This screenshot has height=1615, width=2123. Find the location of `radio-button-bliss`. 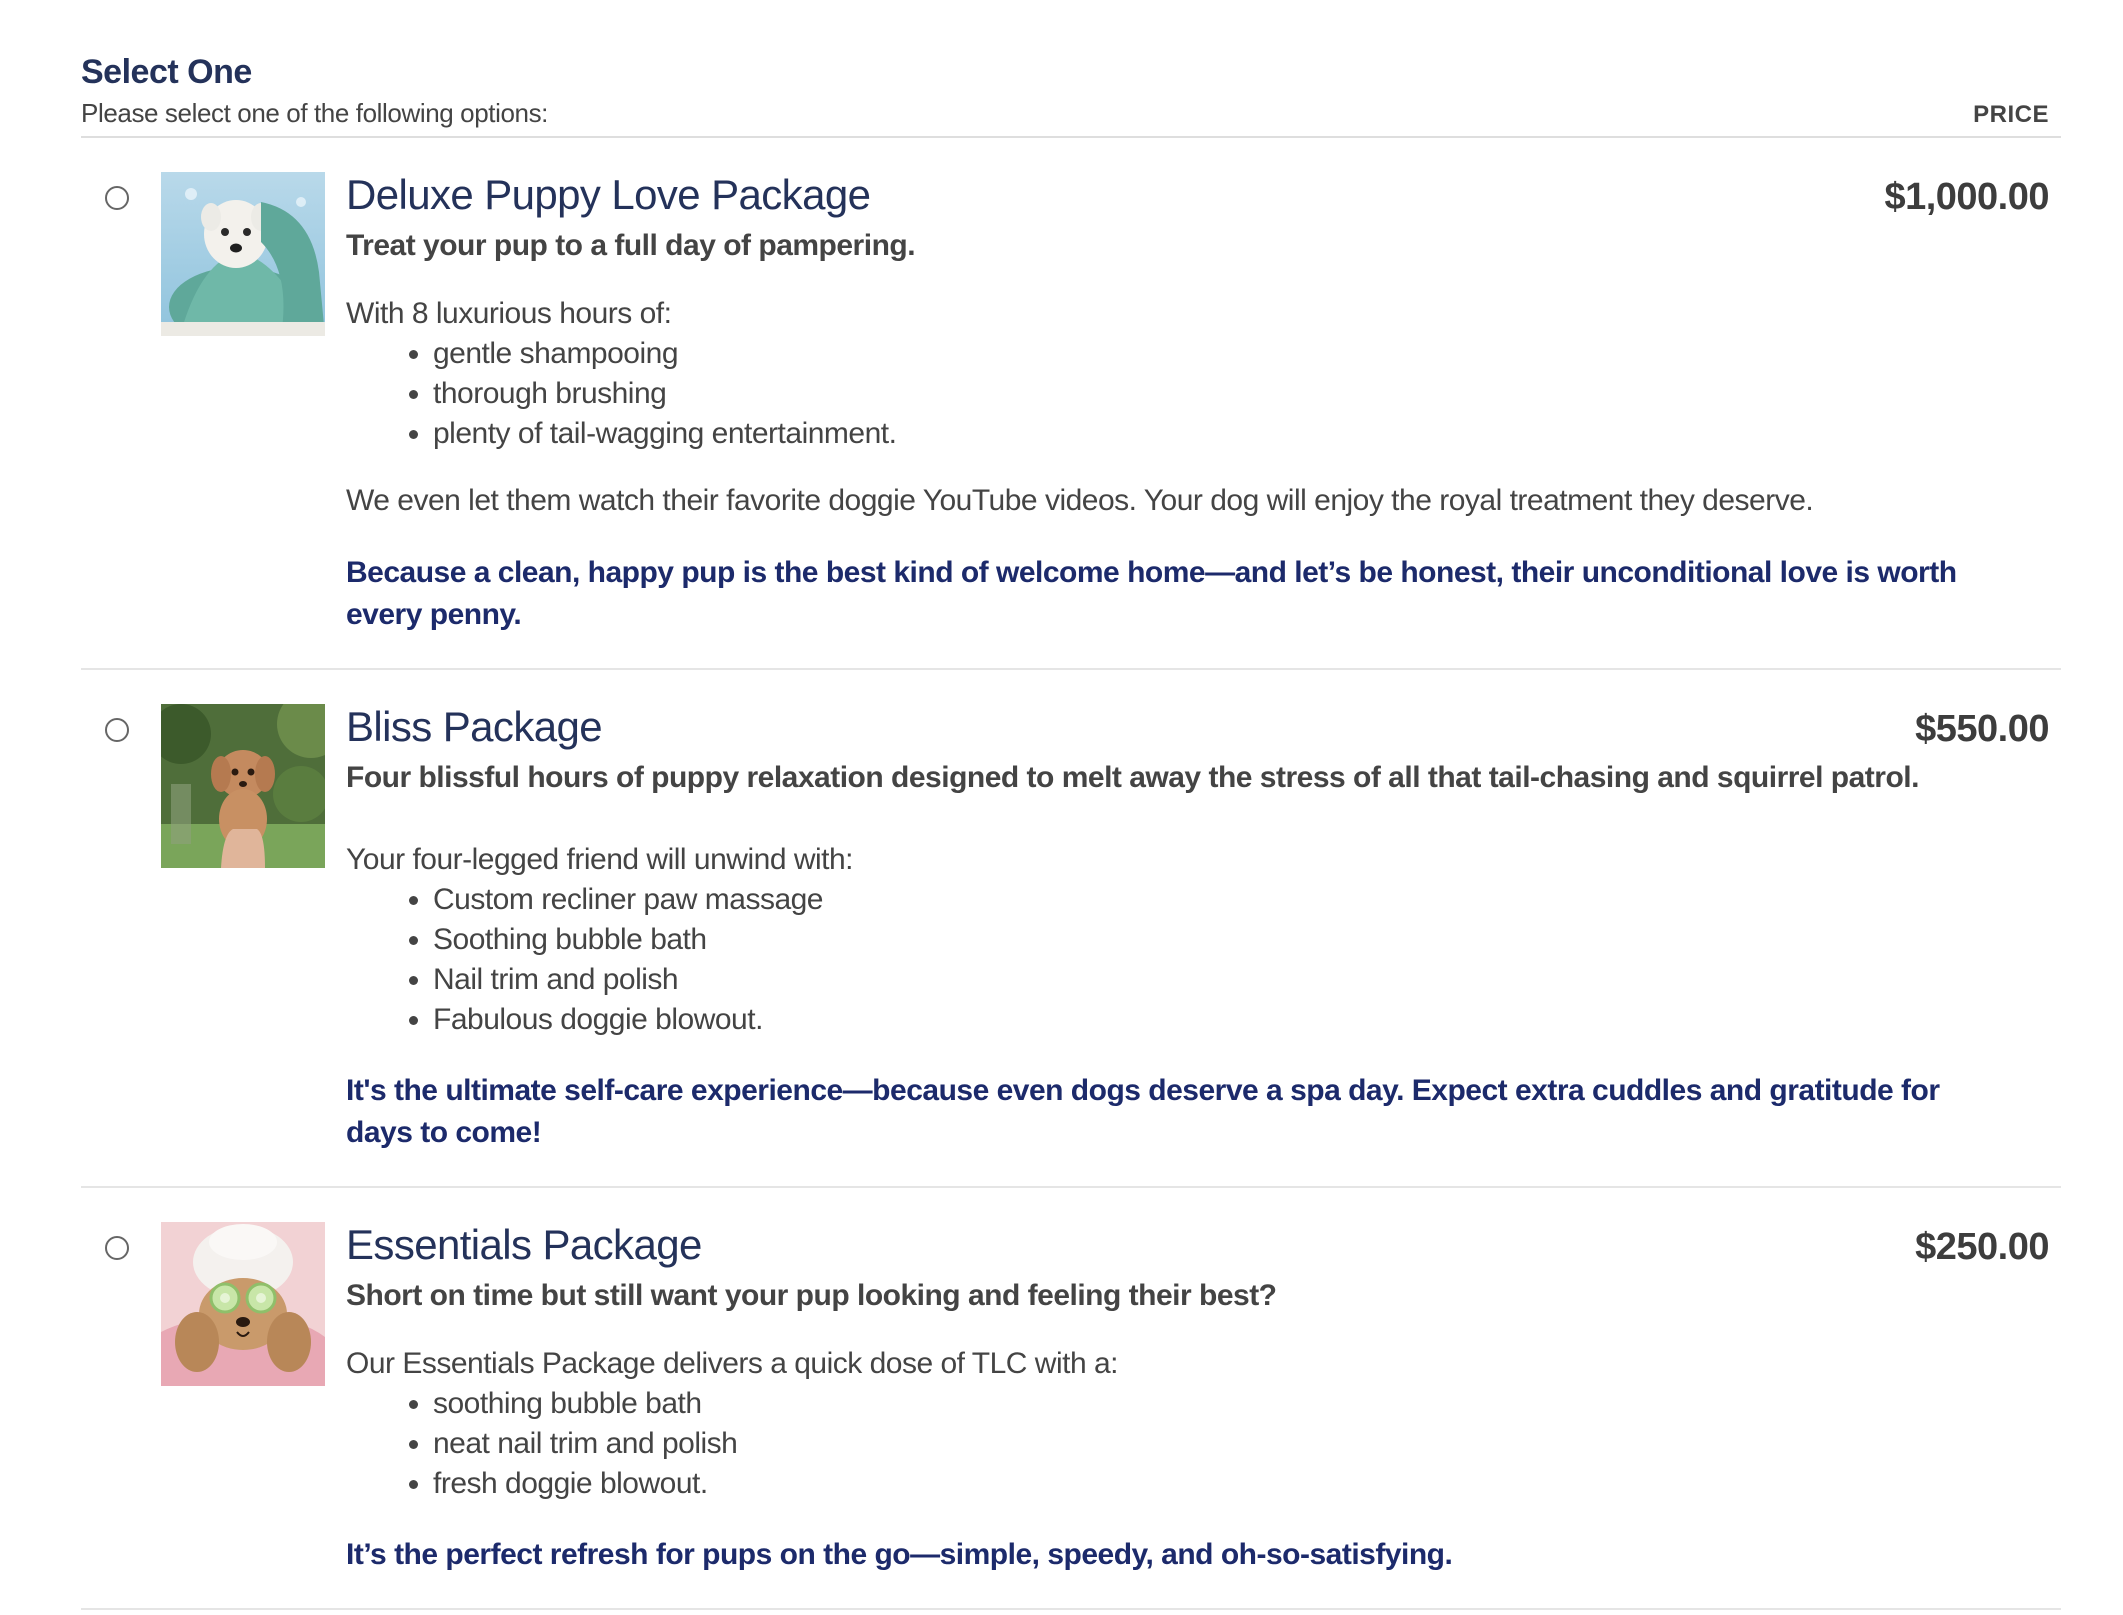

radio-button-bliss is located at coordinates (117, 730).